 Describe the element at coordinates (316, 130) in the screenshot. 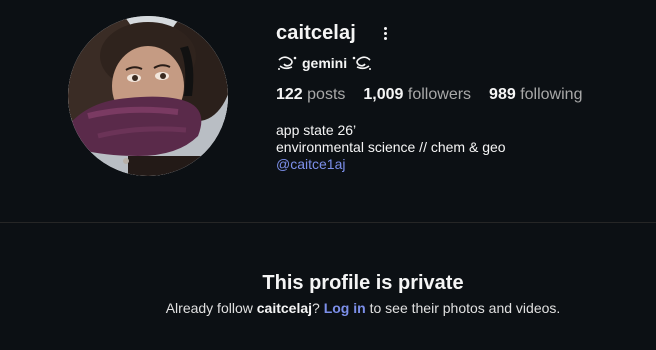

I see `bio-line: app state 26’` at that location.